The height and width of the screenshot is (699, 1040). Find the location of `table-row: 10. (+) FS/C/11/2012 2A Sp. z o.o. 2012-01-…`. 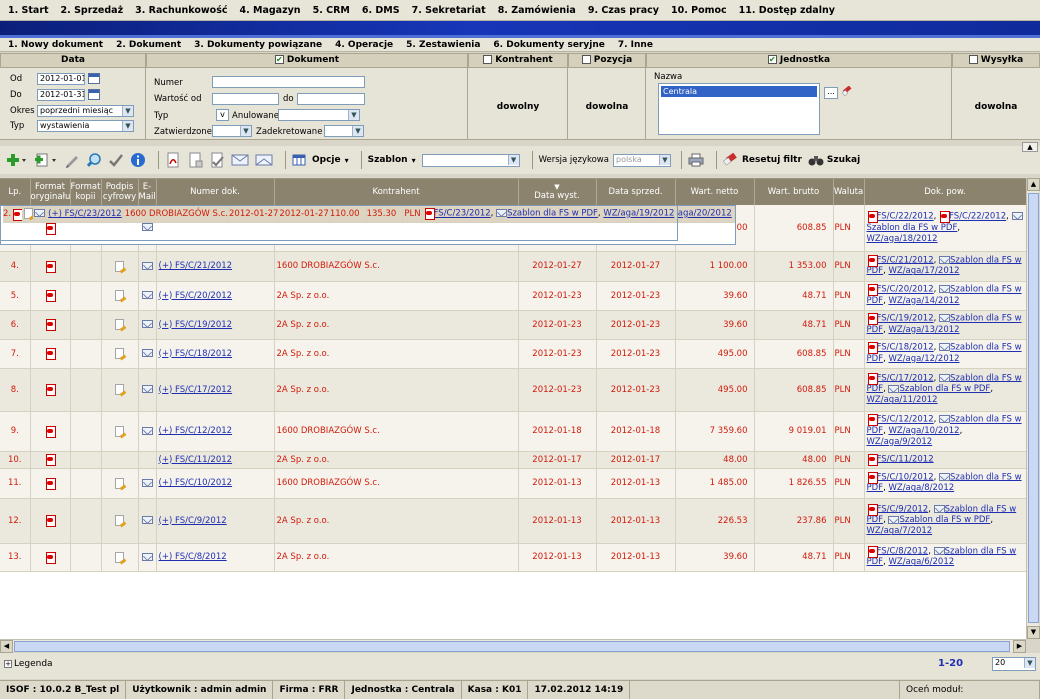

table-row: 10. (+) FS/C/11/2012 2A Sp. z o.o. 2012-01-… is located at coordinates (513, 460).